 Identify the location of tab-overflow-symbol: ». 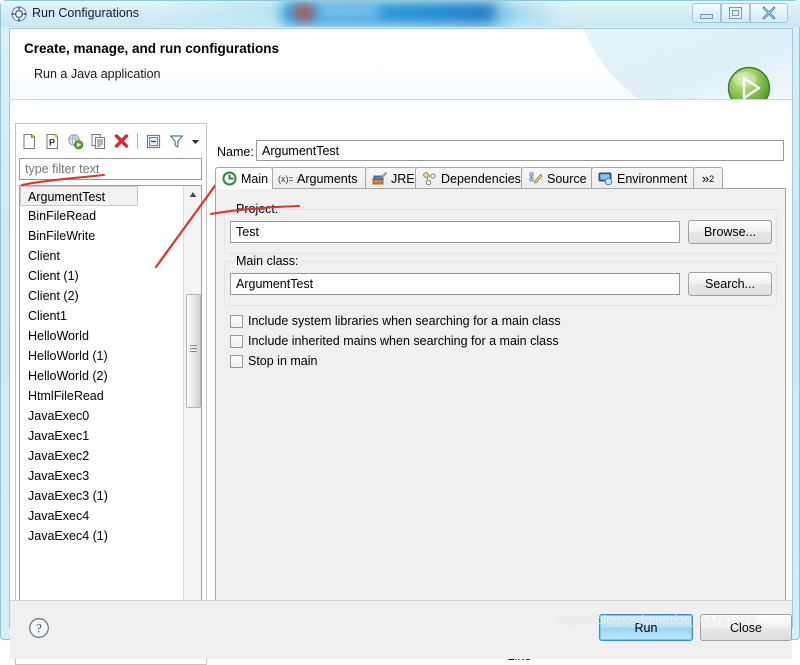
(705, 178).